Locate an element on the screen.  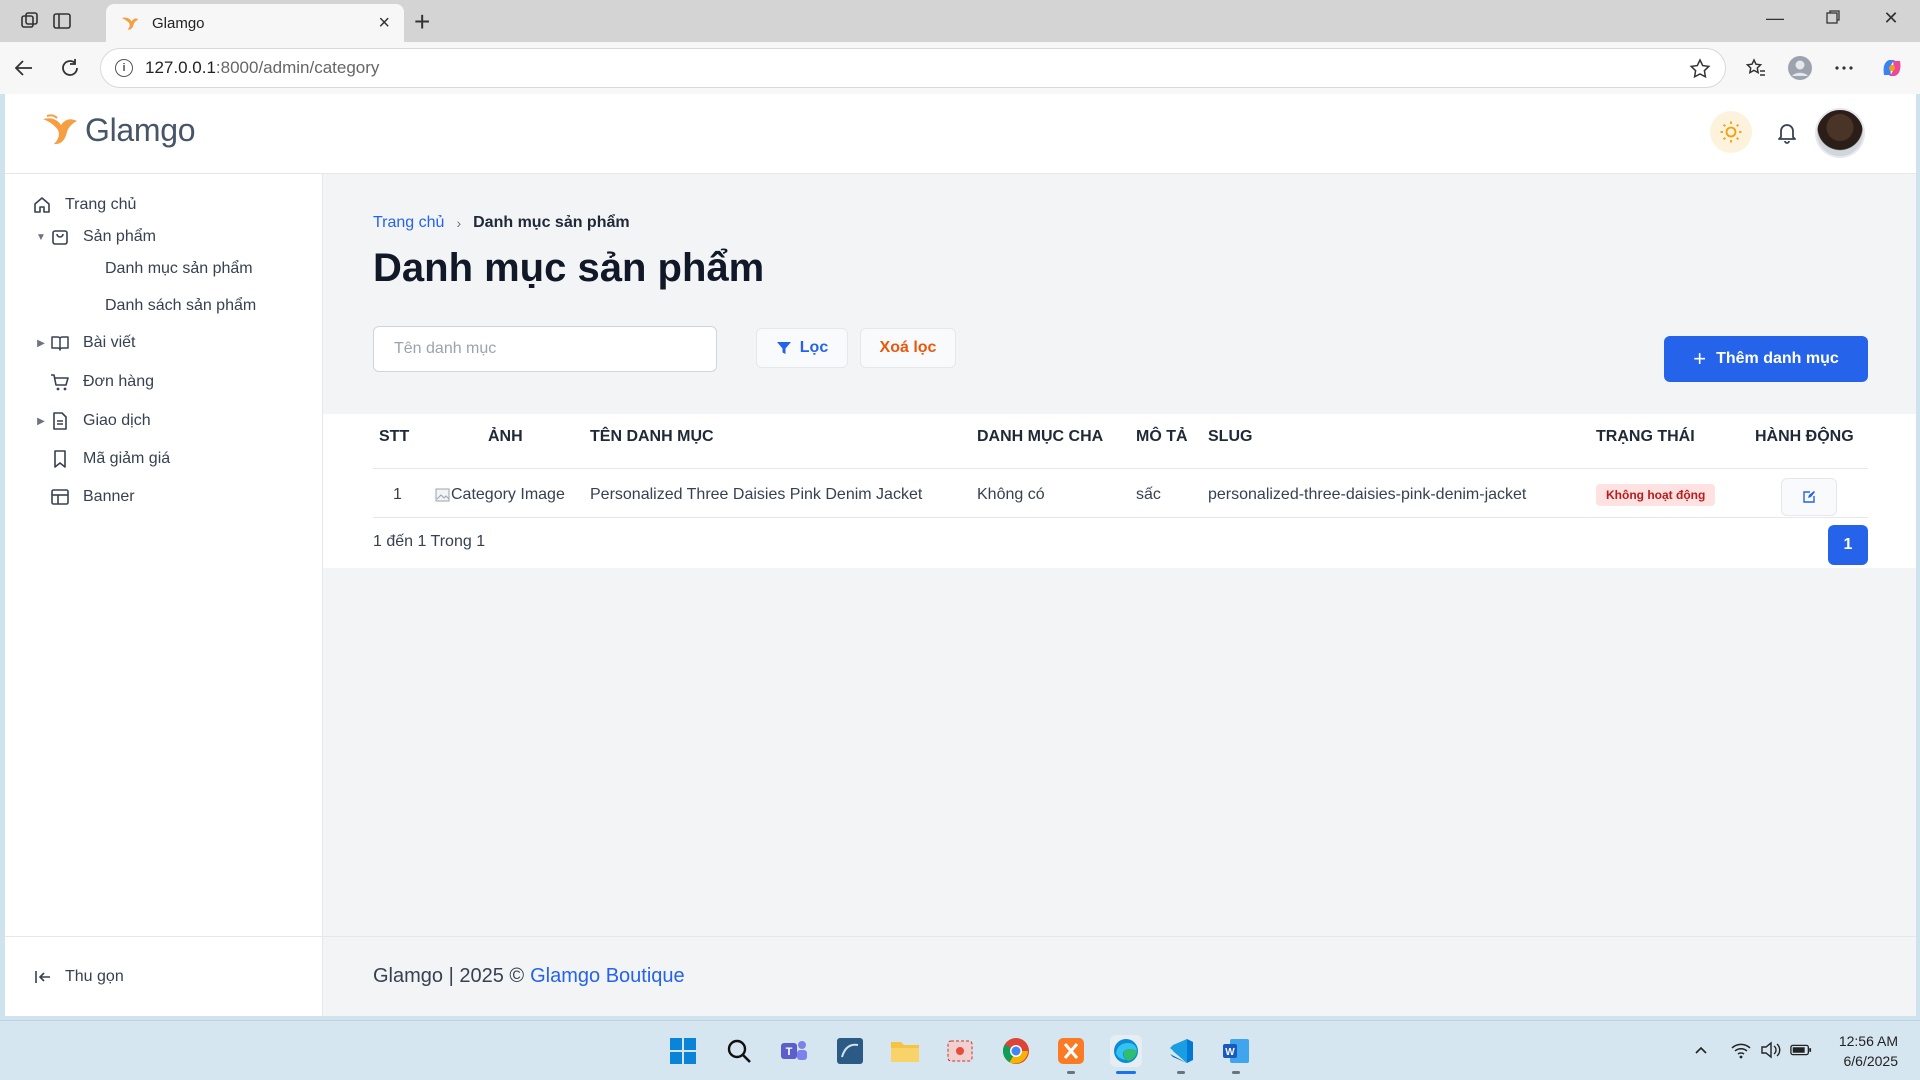
footer: Glamgo | 2025 © Glamgo Boutique is located at coordinates (1119, 976).